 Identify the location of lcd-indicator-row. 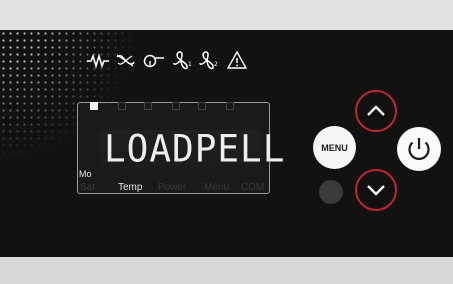
(171, 107).